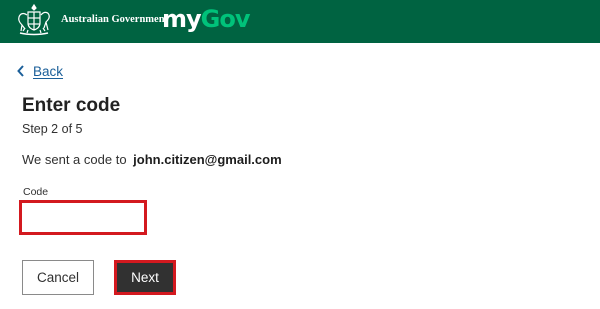 The width and height of the screenshot is (600, 309). What do you see at coordinates (74, 159) in the screenshot?
I see `code-sent-prefix: We sent a code to` at bounding box center [74, 159].